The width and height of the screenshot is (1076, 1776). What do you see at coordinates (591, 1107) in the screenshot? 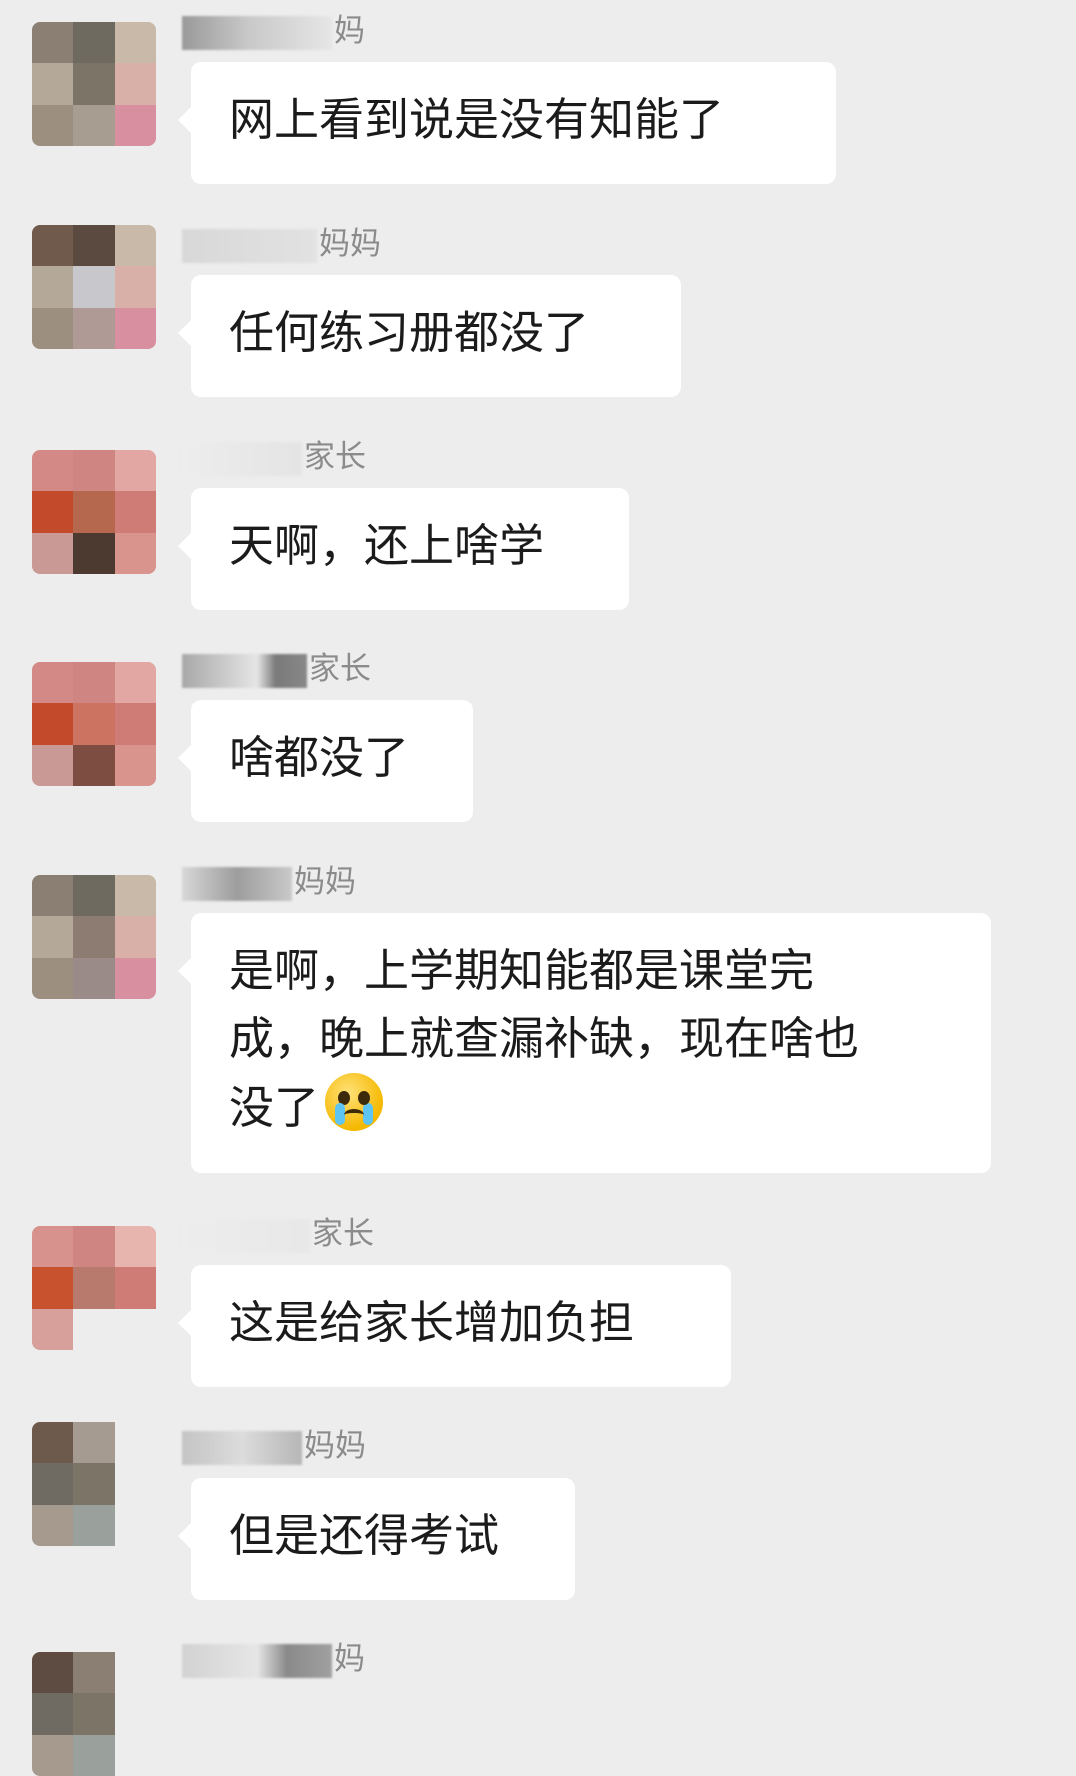
I see `message-text: 没了` at bounding box center [591, 1107].